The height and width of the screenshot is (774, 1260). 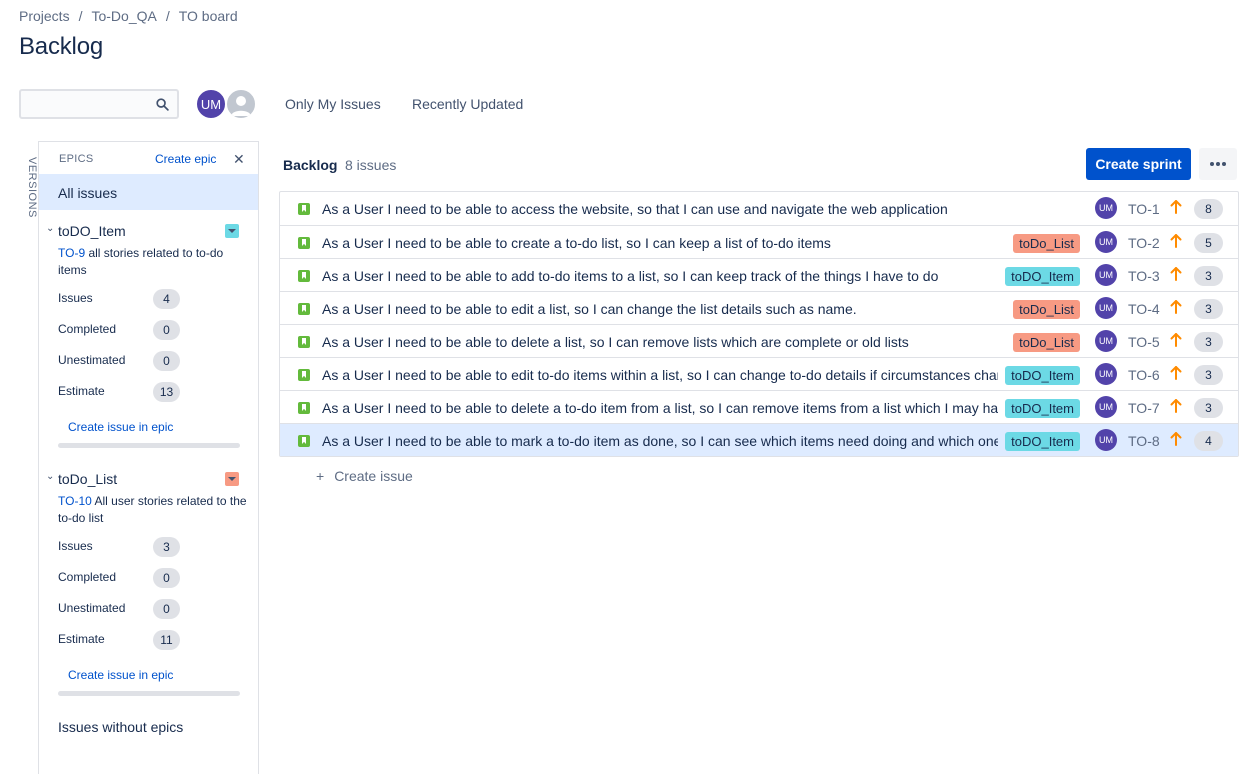 I want to click on epic-stat-value: 13, so click(x=166, y=392).